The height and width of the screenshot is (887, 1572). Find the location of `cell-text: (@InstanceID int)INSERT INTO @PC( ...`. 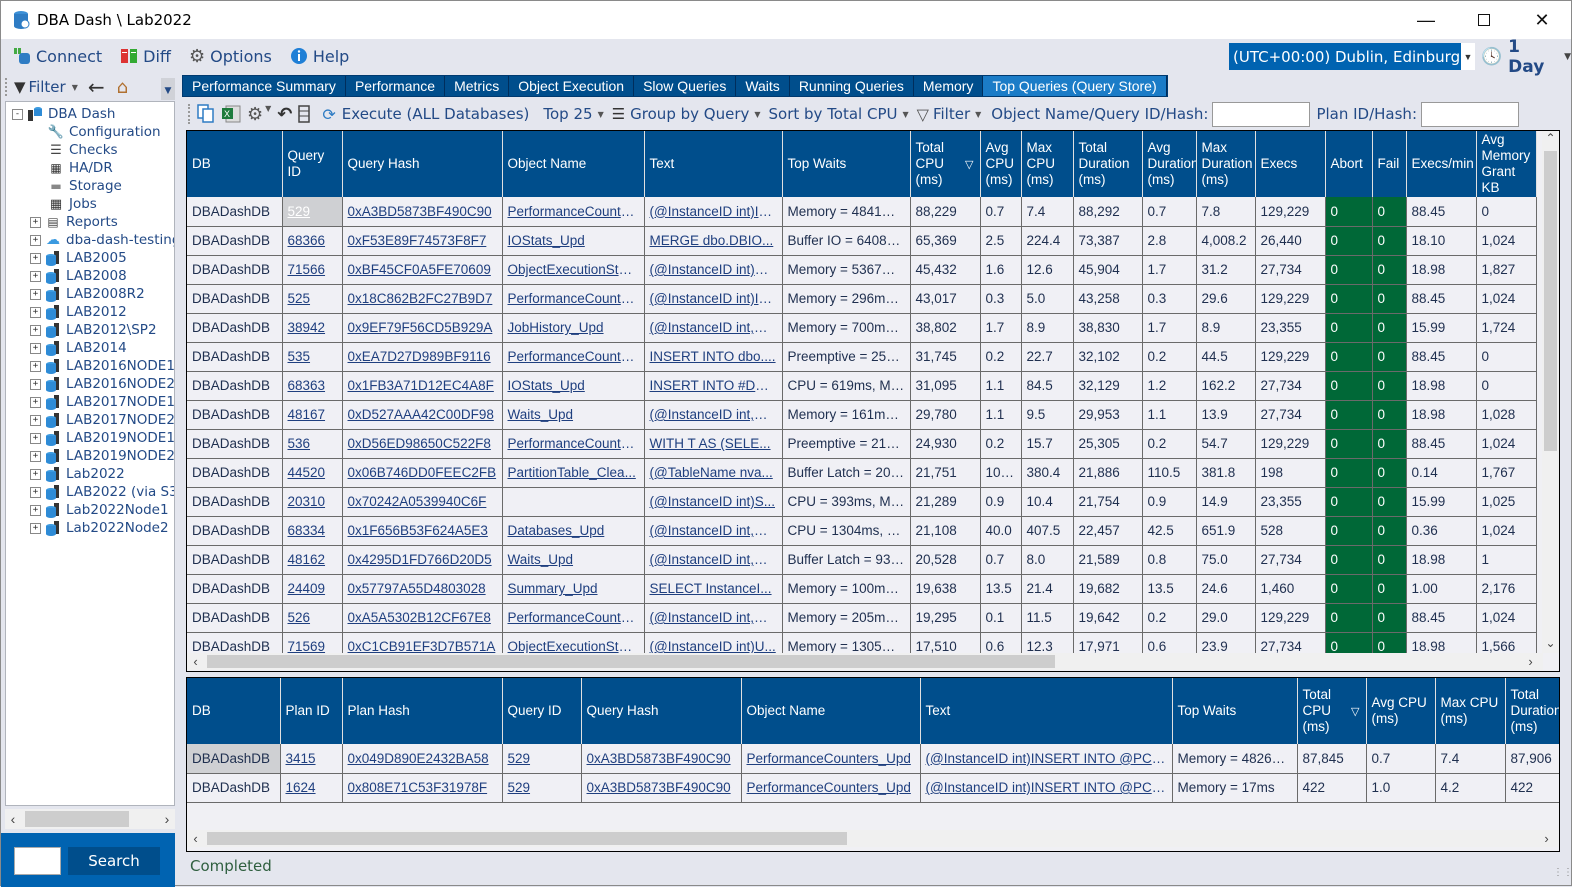

cell-text: (@InstanceID int)INSERT INTO @PC( ... is located at coordinates (1046, 788).